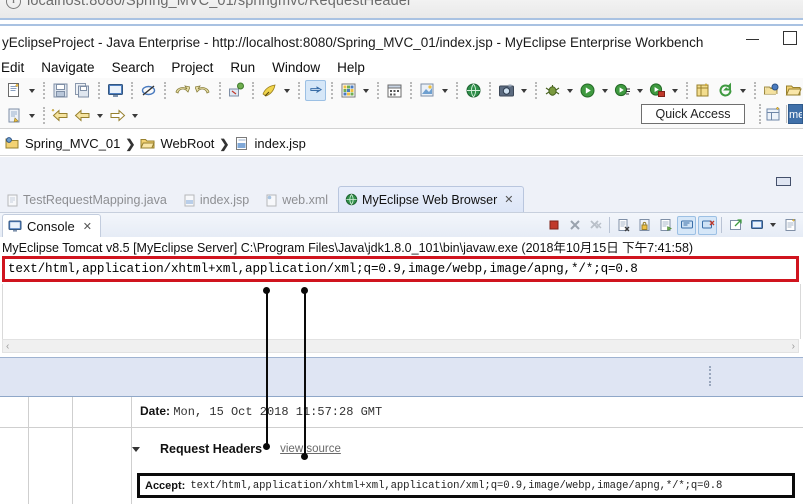 This screenshot has height=504, width=803. I want to click on scroll-right-icon: ›, so click(793, 346).